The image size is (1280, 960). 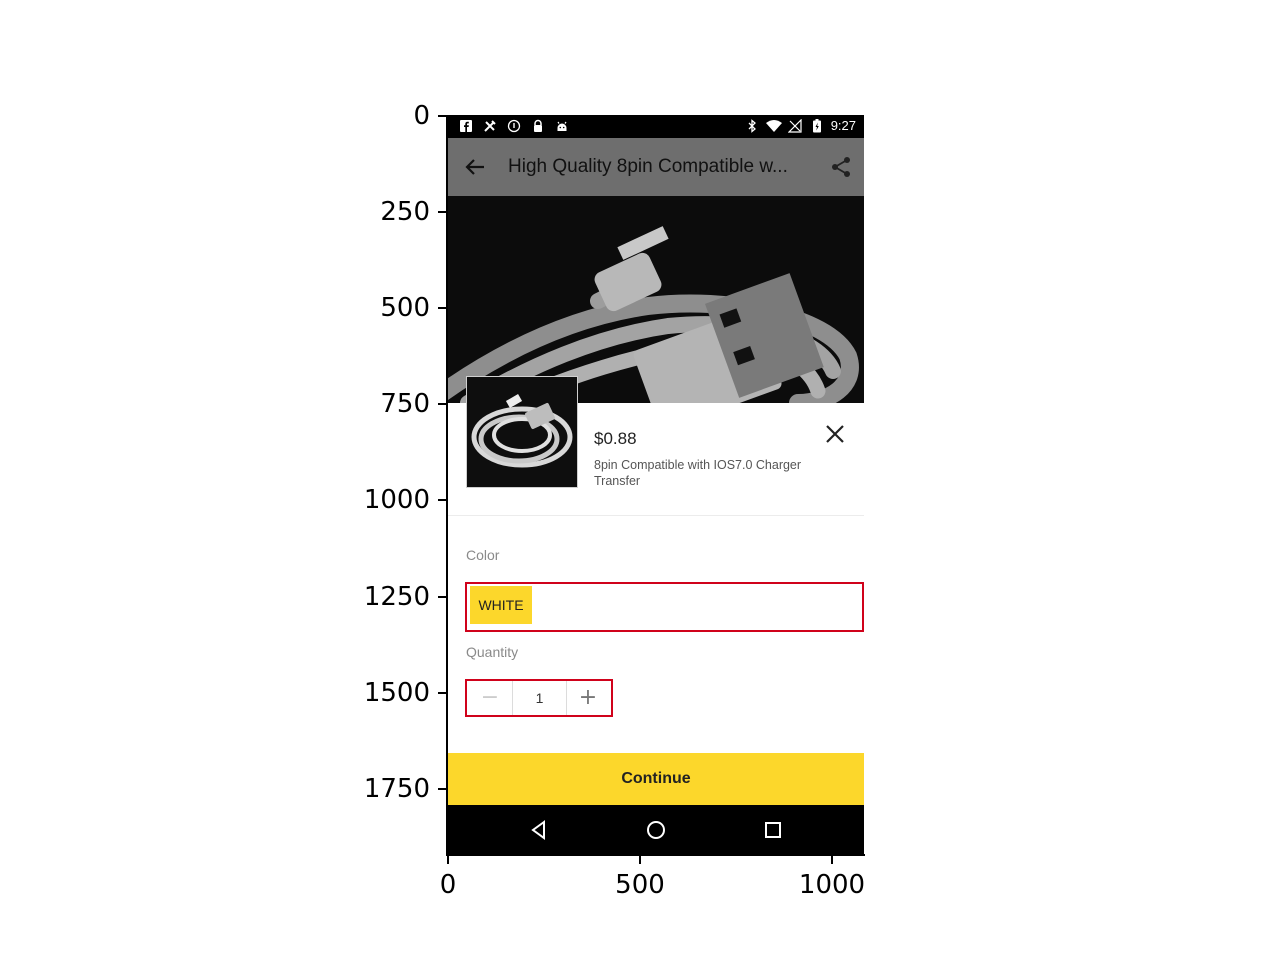 What do you see at coordinates (655, 855) in the screenshot?
I see `x-axis-spine` at bounding box center [655, 855].